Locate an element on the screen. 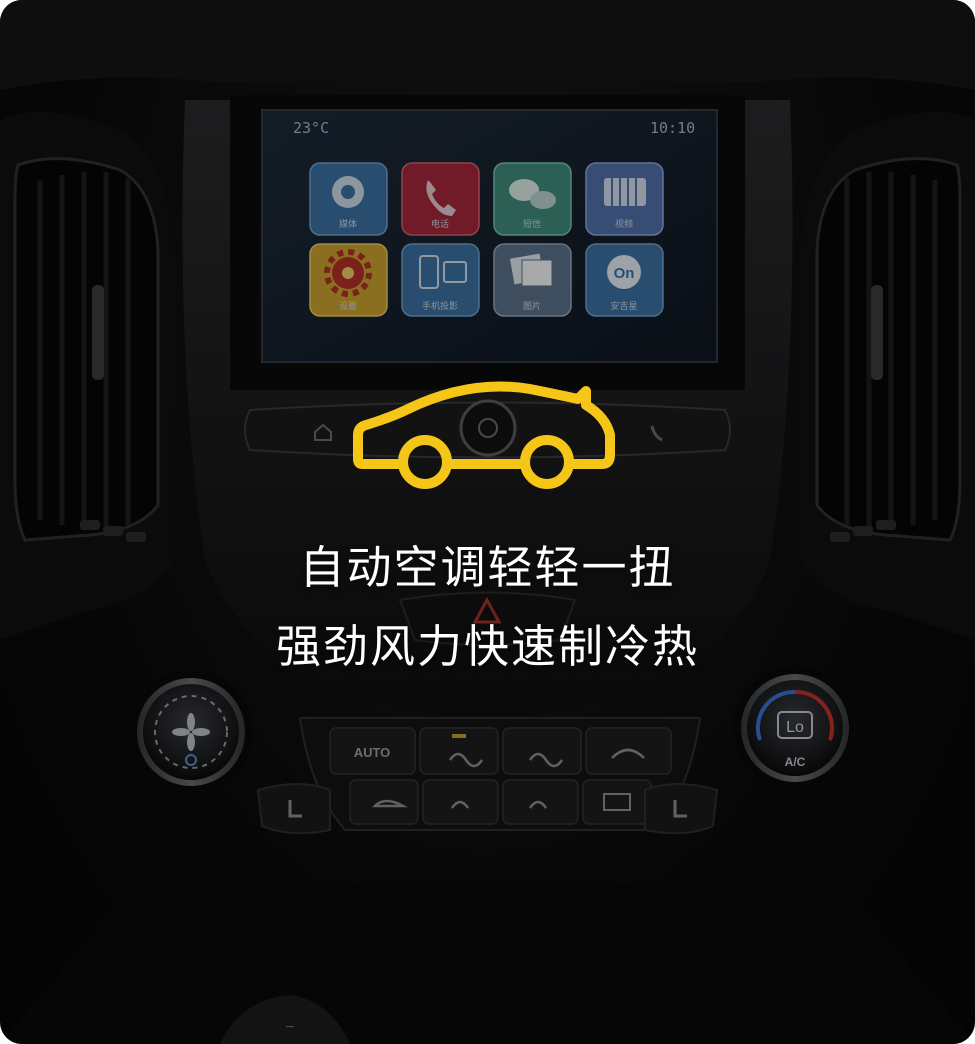 The width and height of the screenshot is (975, 1044). car-outline-icon is located at coordinates (484, 435).